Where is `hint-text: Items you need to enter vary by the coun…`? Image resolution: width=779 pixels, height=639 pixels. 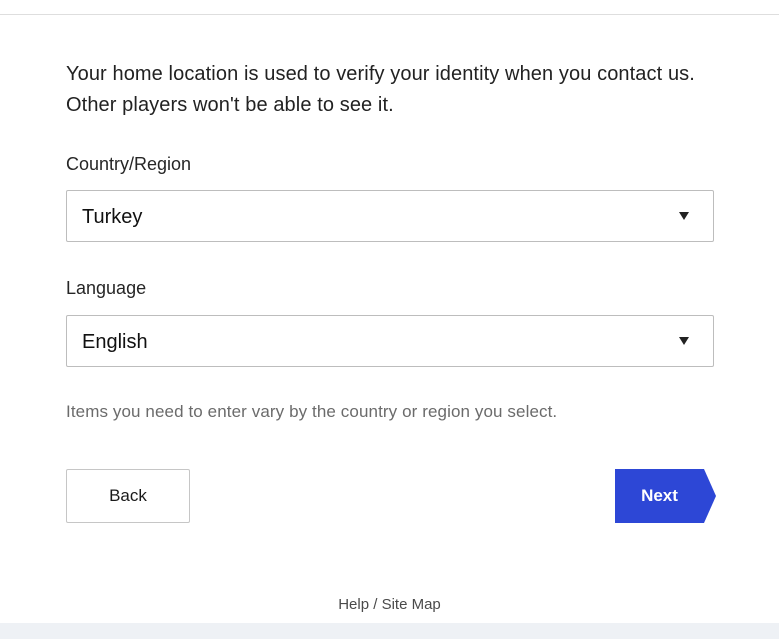
hint-text: Items you need to enter vary by the coun… is located at coordinates (312, 411).